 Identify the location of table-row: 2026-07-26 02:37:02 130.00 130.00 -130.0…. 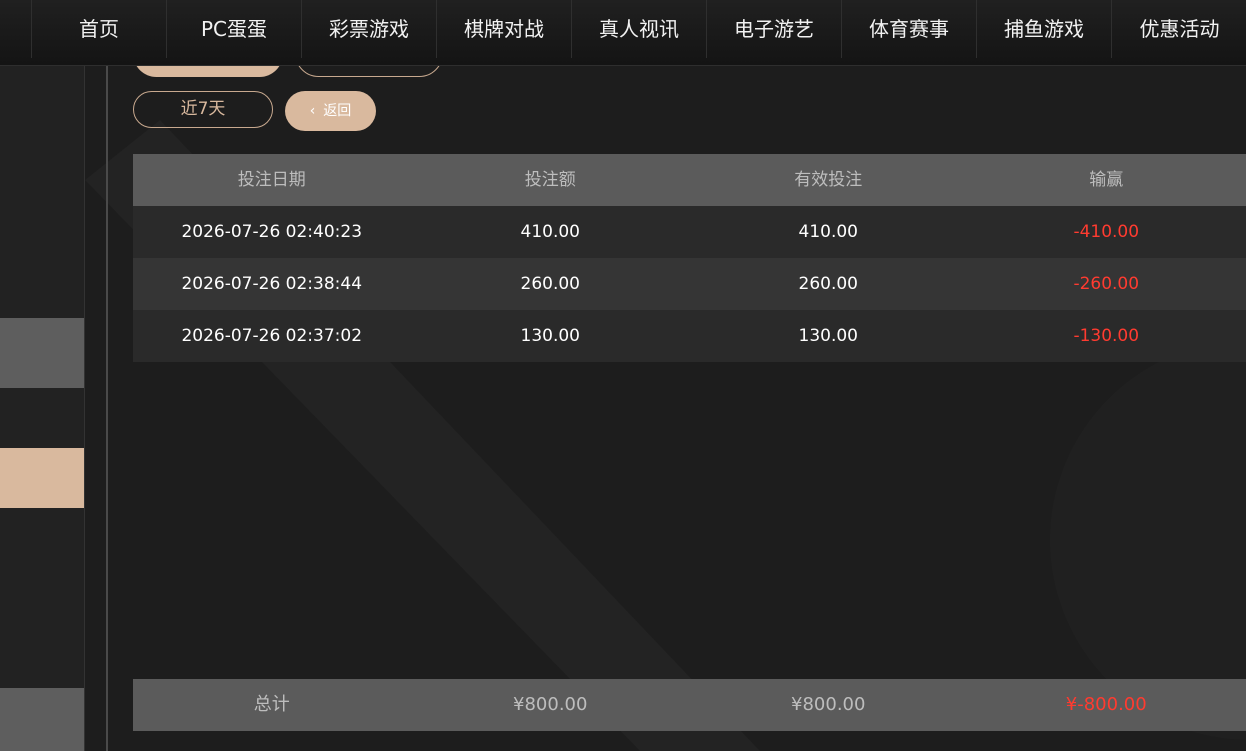
(689, 336).